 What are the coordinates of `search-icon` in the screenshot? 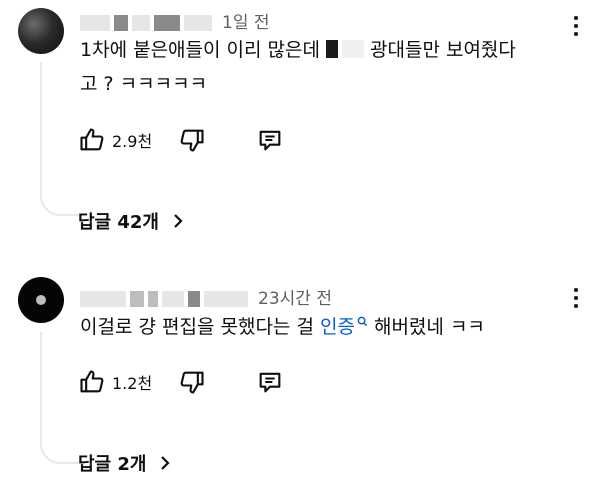 It's located at (362, 321).